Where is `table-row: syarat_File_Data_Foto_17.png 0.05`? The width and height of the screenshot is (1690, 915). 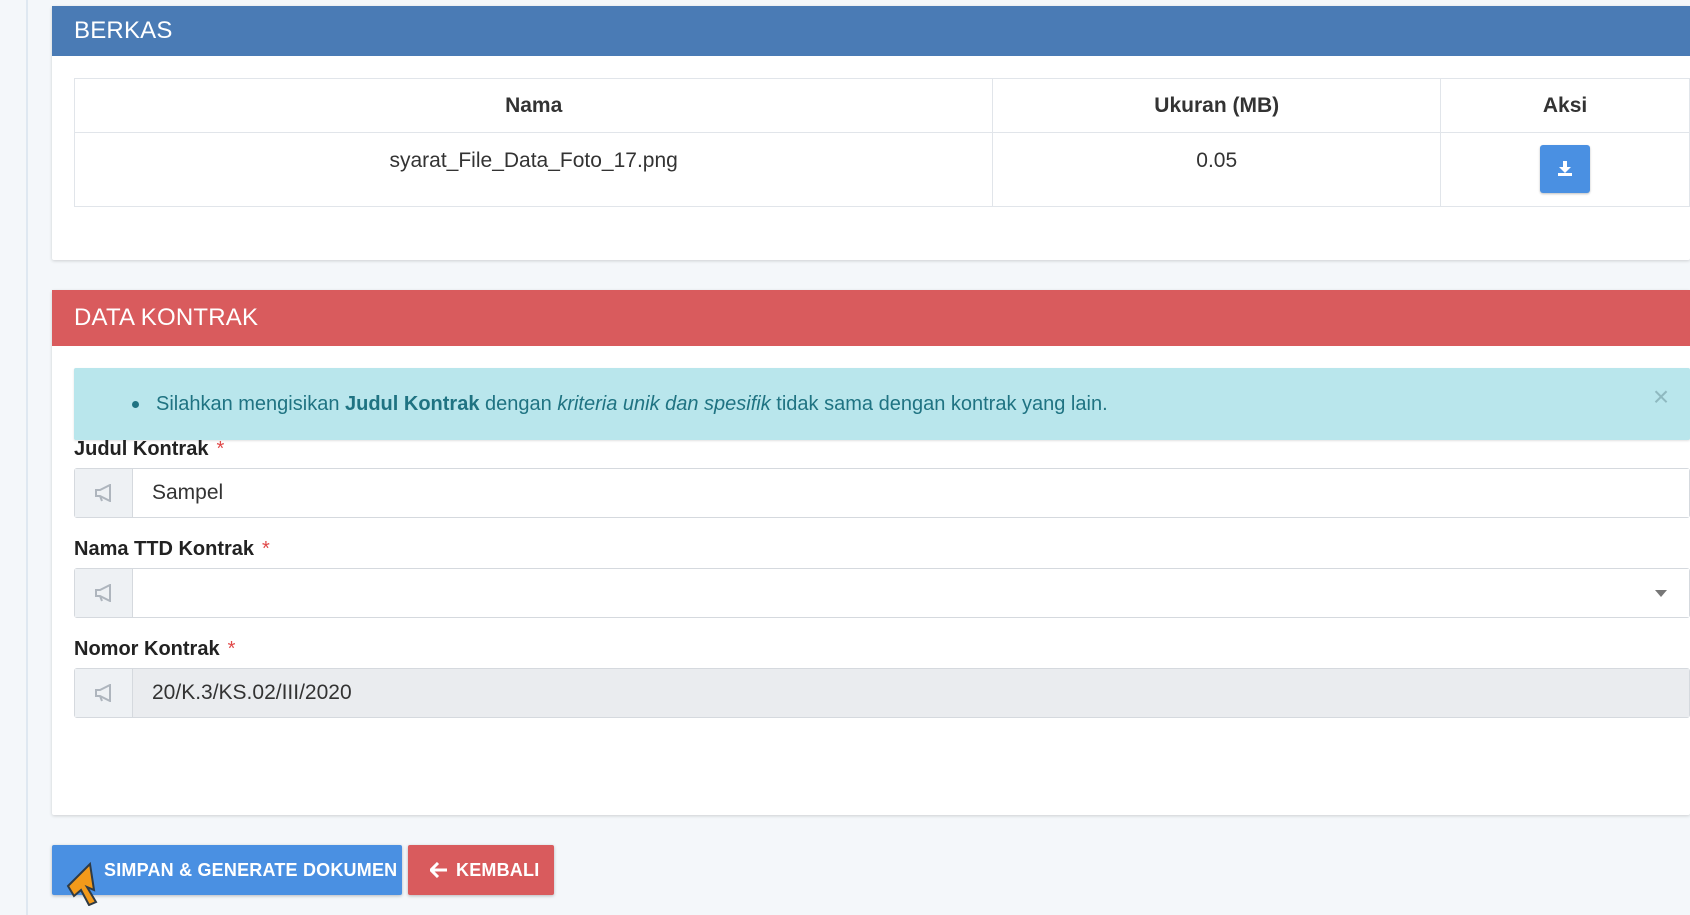
table-row: syarat_File_Data_Foto_17.png 0.05 is located at coordinates (881, 169).